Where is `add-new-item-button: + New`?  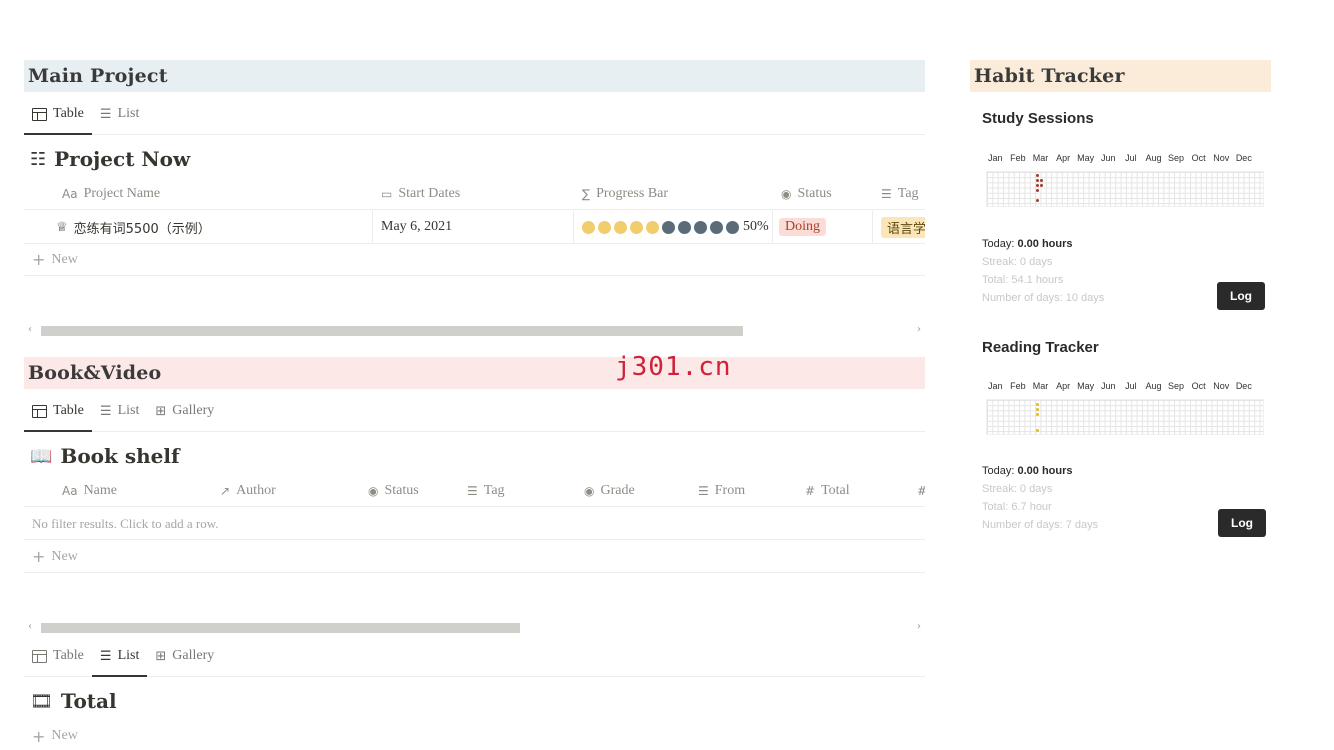 add-new-item-button: + New is located at coordinates (474, 736).